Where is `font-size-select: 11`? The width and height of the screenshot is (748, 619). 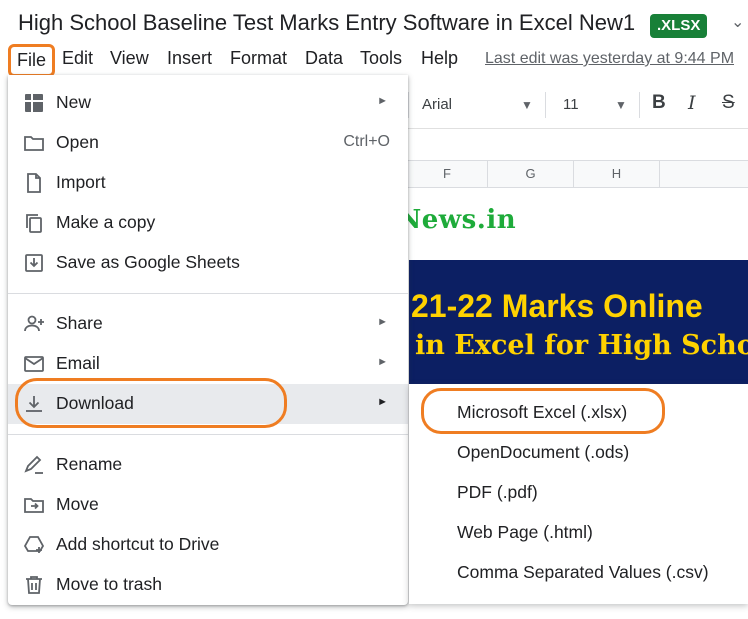
font-size-select: 11 is located at coordinates (571, 104).